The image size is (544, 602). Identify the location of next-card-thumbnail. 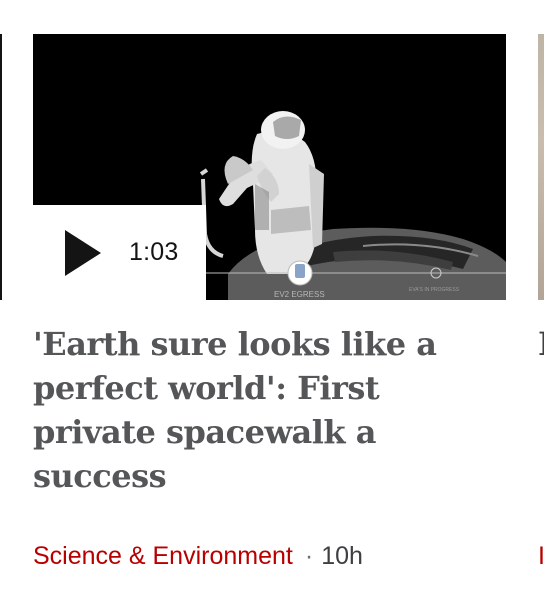
(541, 167).